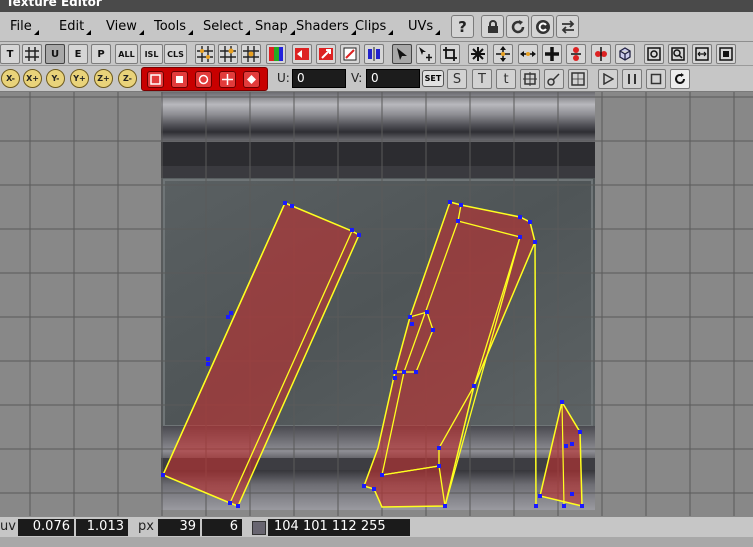 The image size is (753, 547). What do you see at coordinates (175, 54) in the screenshot?
I see `select-cluster-button: CLS` at bounding box center [175, 54].